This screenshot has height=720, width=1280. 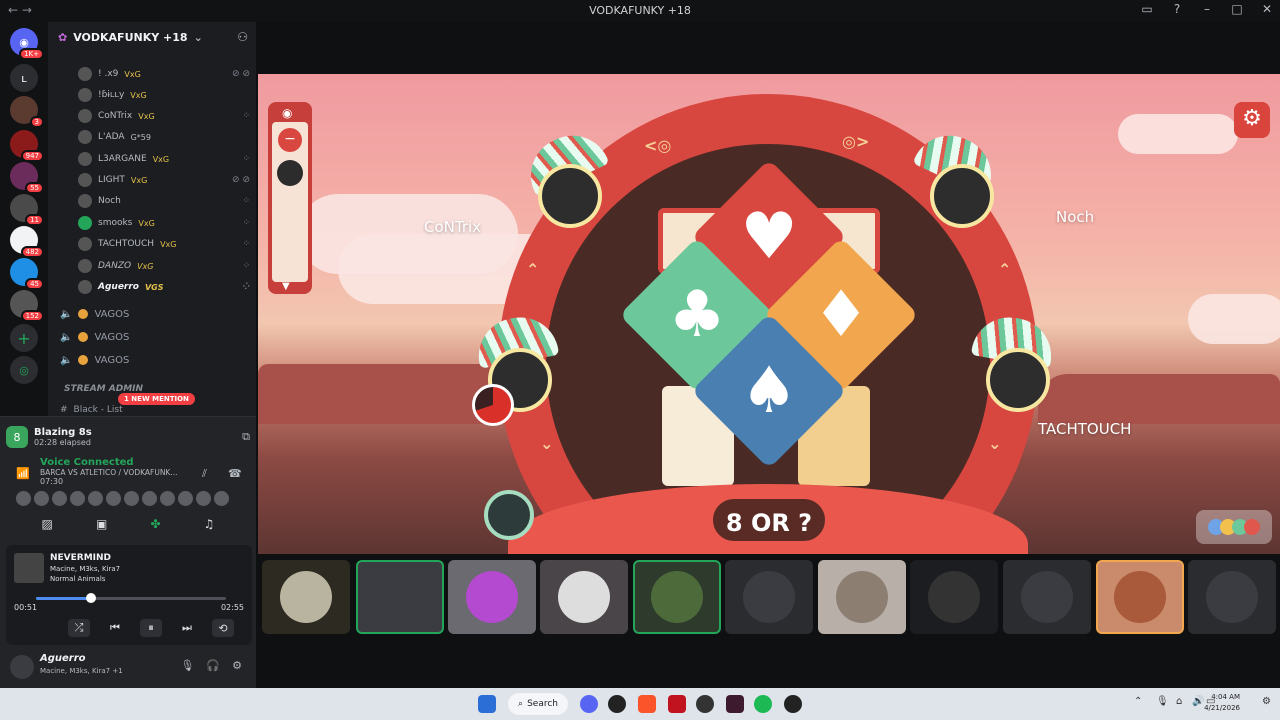 I want to click on member-item: smooks VxG ⁘, so click(x=164, y=223).